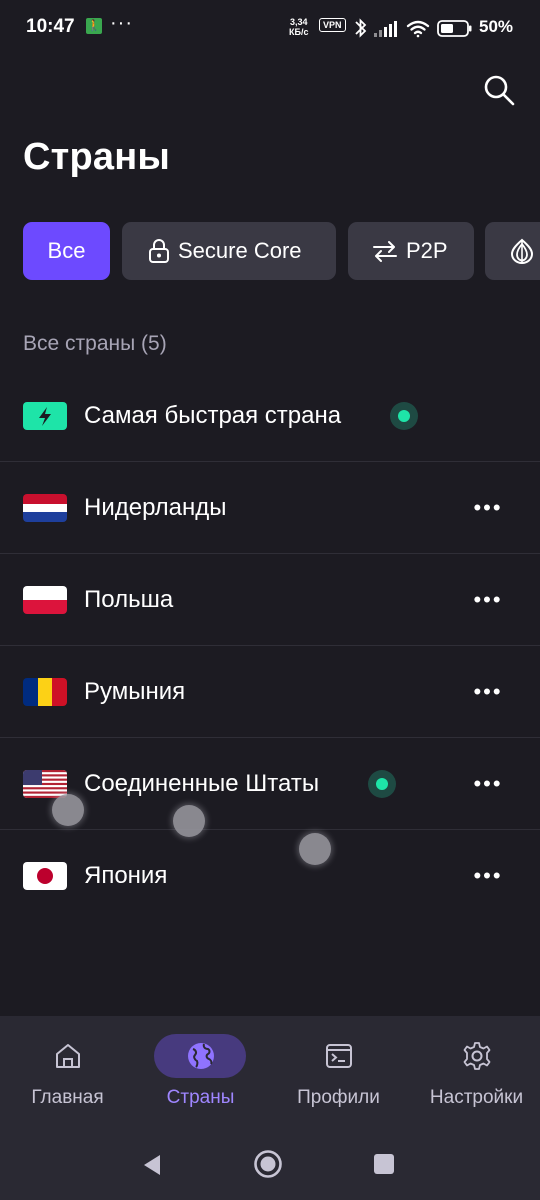 Image resolution: width=540 pixels, height=1200 pixels. What do you see at coordinates (240, 250) in the screenshot?
I see `filter-chip-label: Secure Core` at bounding box center [240, 250].